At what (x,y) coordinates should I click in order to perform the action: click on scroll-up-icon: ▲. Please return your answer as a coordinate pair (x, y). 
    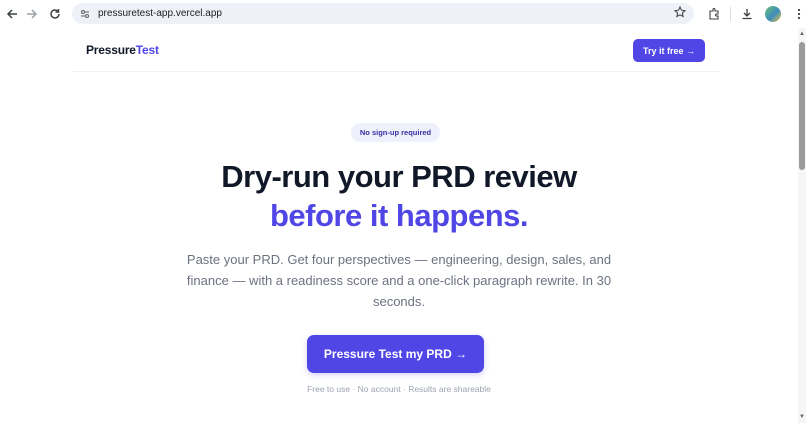
    Looking at the image, I should click on (802, 34).